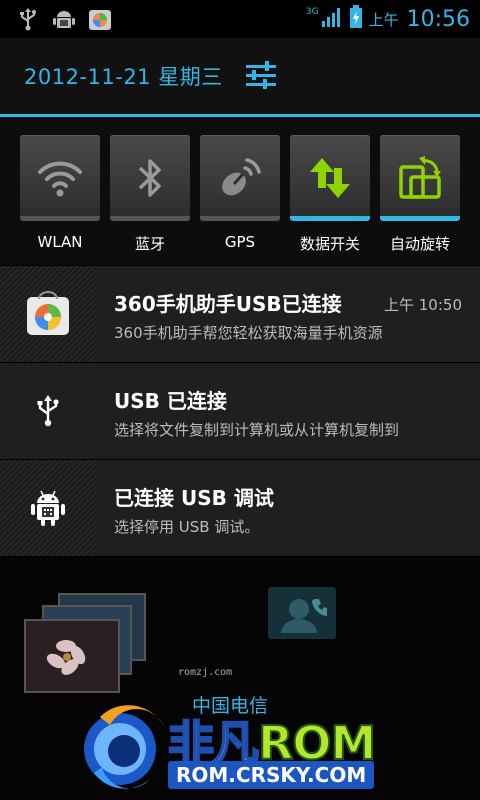 This screenshot has width=480, height=800. I want to click on toggle-label: WLAN, so click(60, 242).